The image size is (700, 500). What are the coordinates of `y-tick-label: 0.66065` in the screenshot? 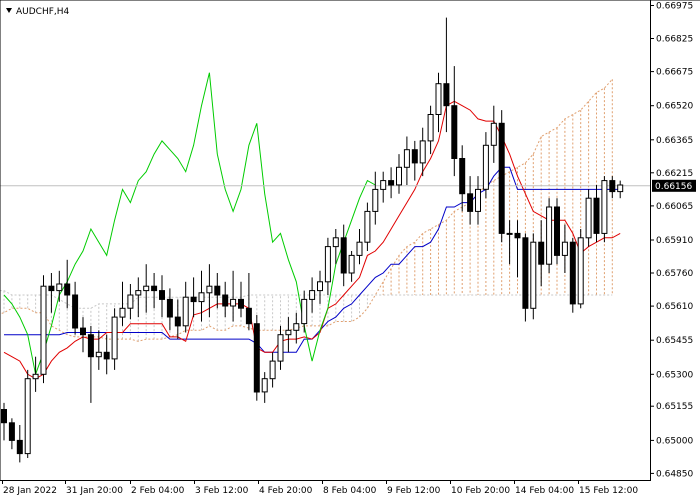 It's located at (674, 207).